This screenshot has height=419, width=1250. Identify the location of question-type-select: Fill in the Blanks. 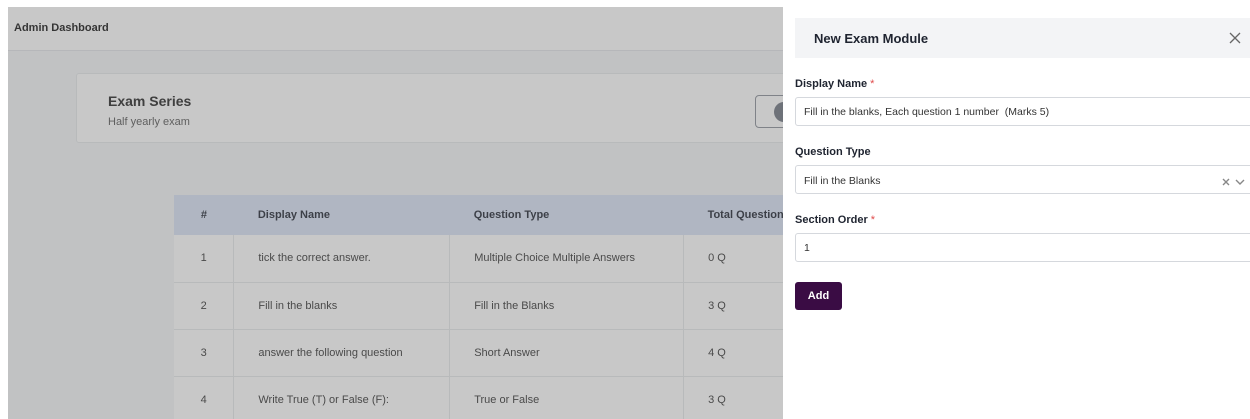
(1022, 179).